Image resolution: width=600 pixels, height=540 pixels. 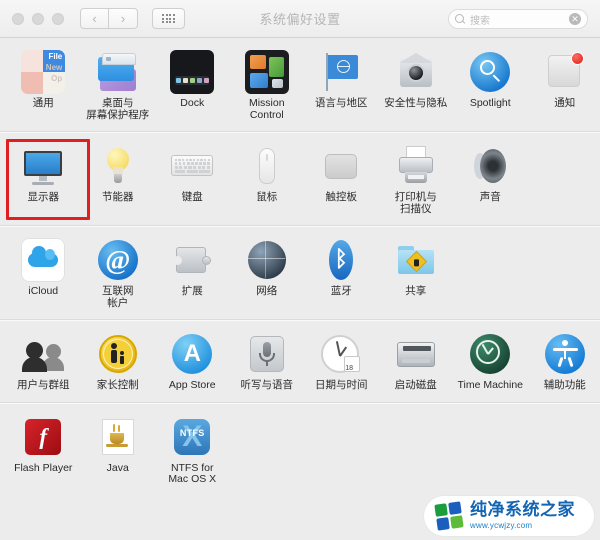 I want to click on java-icon, so click(x=118, y=437).